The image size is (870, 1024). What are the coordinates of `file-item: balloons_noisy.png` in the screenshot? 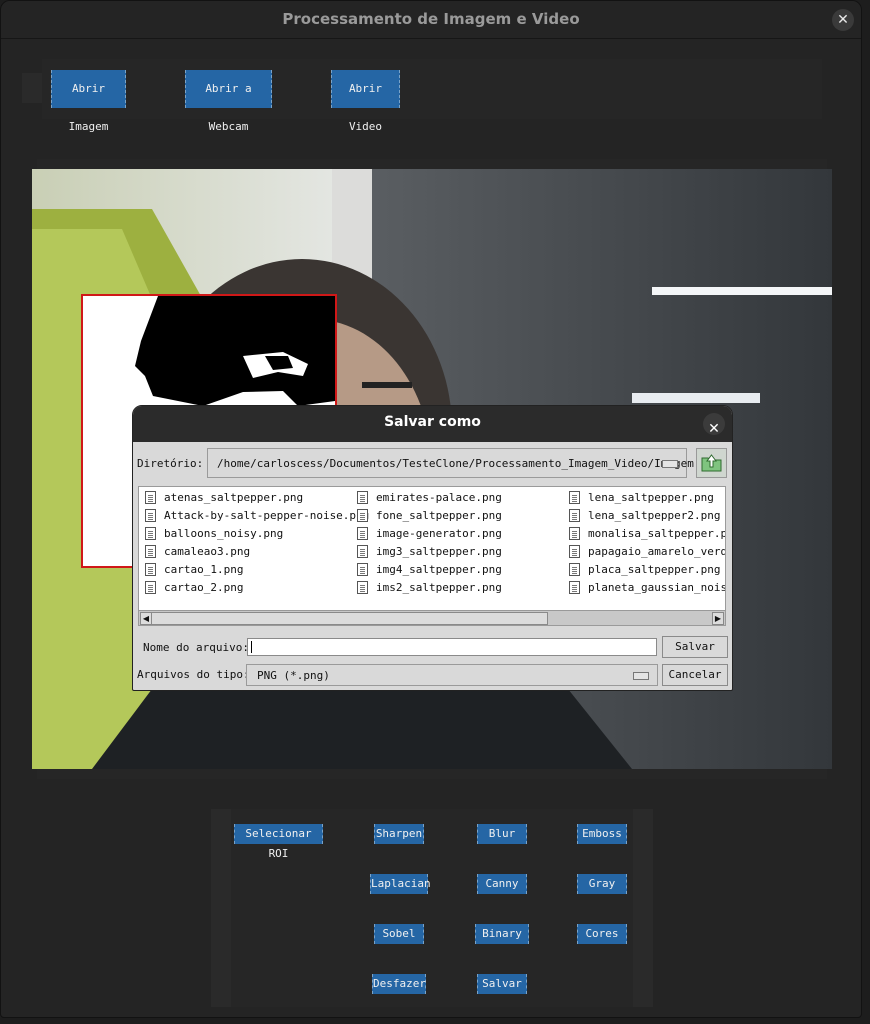 It's located at (213, 534).